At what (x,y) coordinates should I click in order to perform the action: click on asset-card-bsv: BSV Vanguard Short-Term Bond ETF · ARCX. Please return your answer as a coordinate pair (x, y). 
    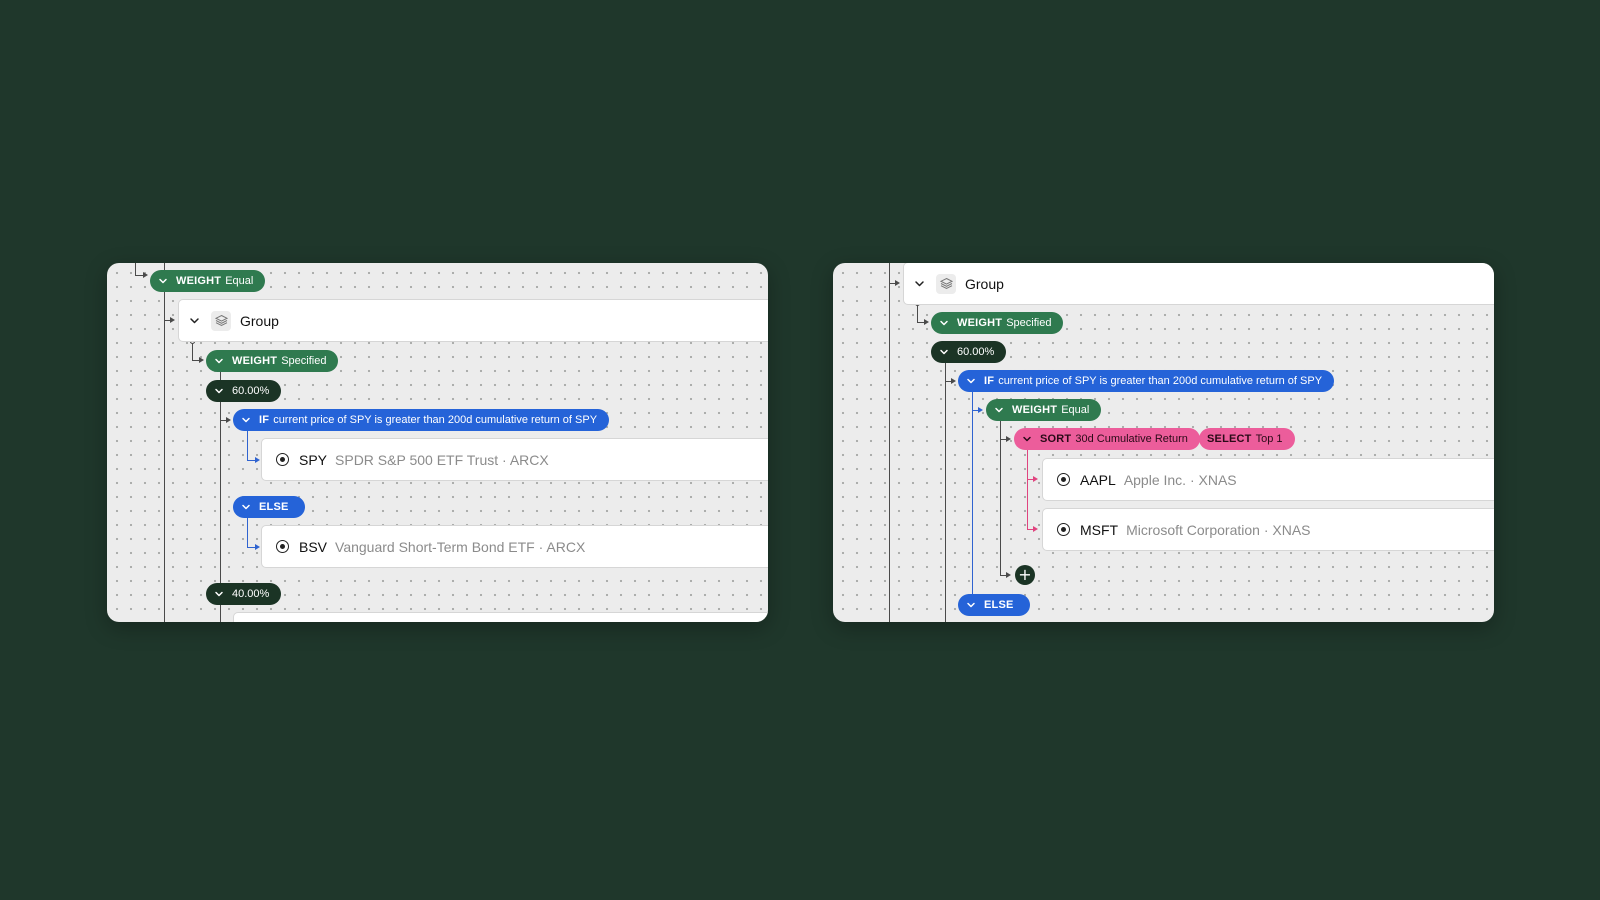
    Looking at the image, I should click on (514, 546).